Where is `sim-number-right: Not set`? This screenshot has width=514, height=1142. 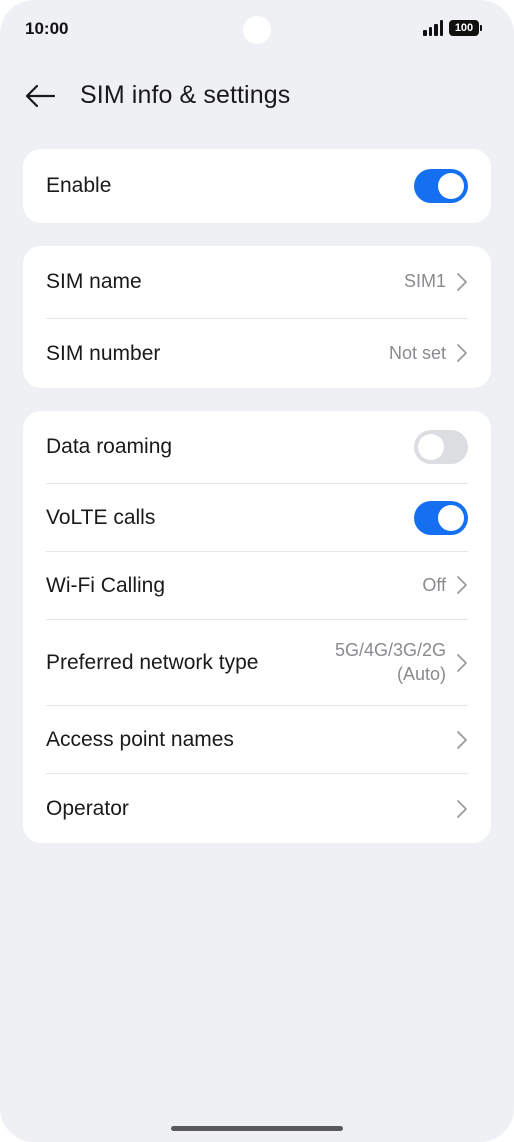 sim-number-right: Not set is located at coordinates (428, 353).